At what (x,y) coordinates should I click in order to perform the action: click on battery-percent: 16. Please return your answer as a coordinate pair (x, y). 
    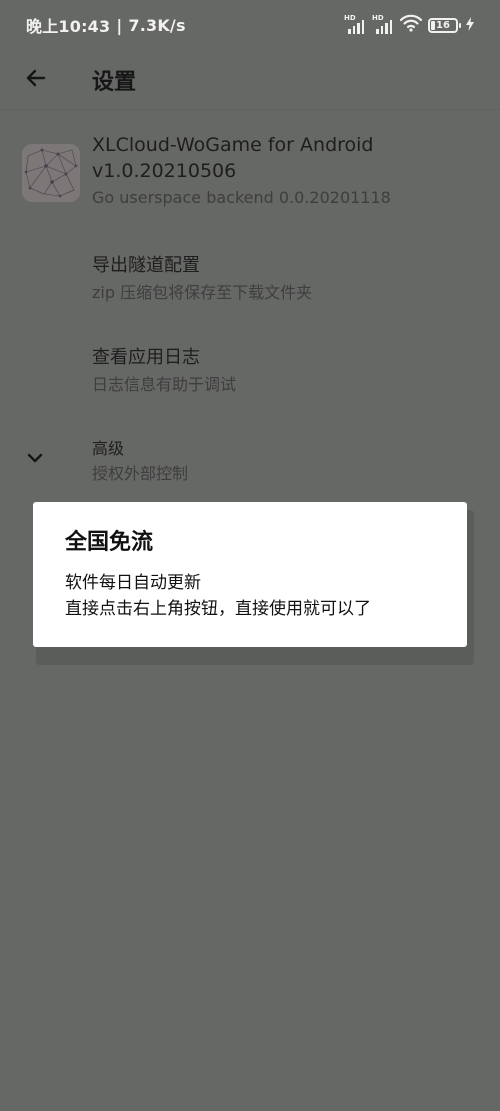
    Looking at the image, I should click on (443, 25).